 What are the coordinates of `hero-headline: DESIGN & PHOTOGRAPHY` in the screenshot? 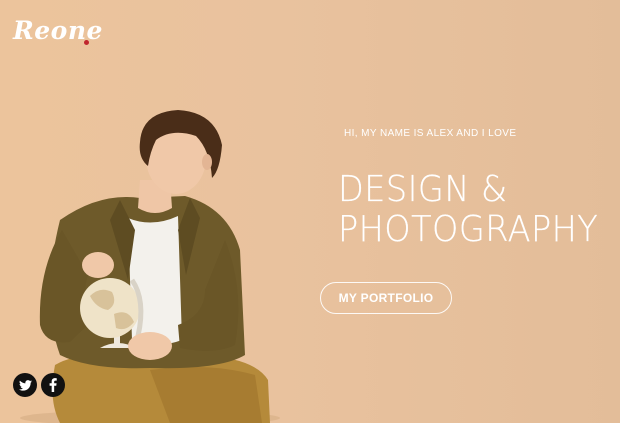 It's located at (468, 209).